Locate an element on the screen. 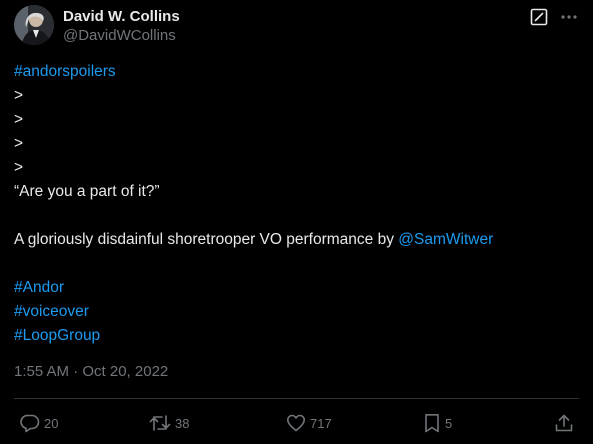 This screenshot has height=444, width=593. avatar-image is located at coordinates (34, 25).